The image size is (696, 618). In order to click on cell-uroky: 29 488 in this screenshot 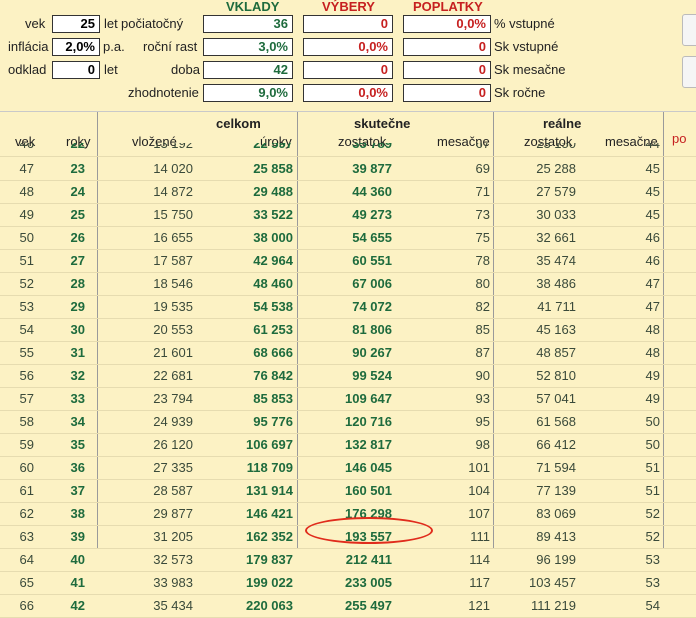, I will do `click(273, 191)`.